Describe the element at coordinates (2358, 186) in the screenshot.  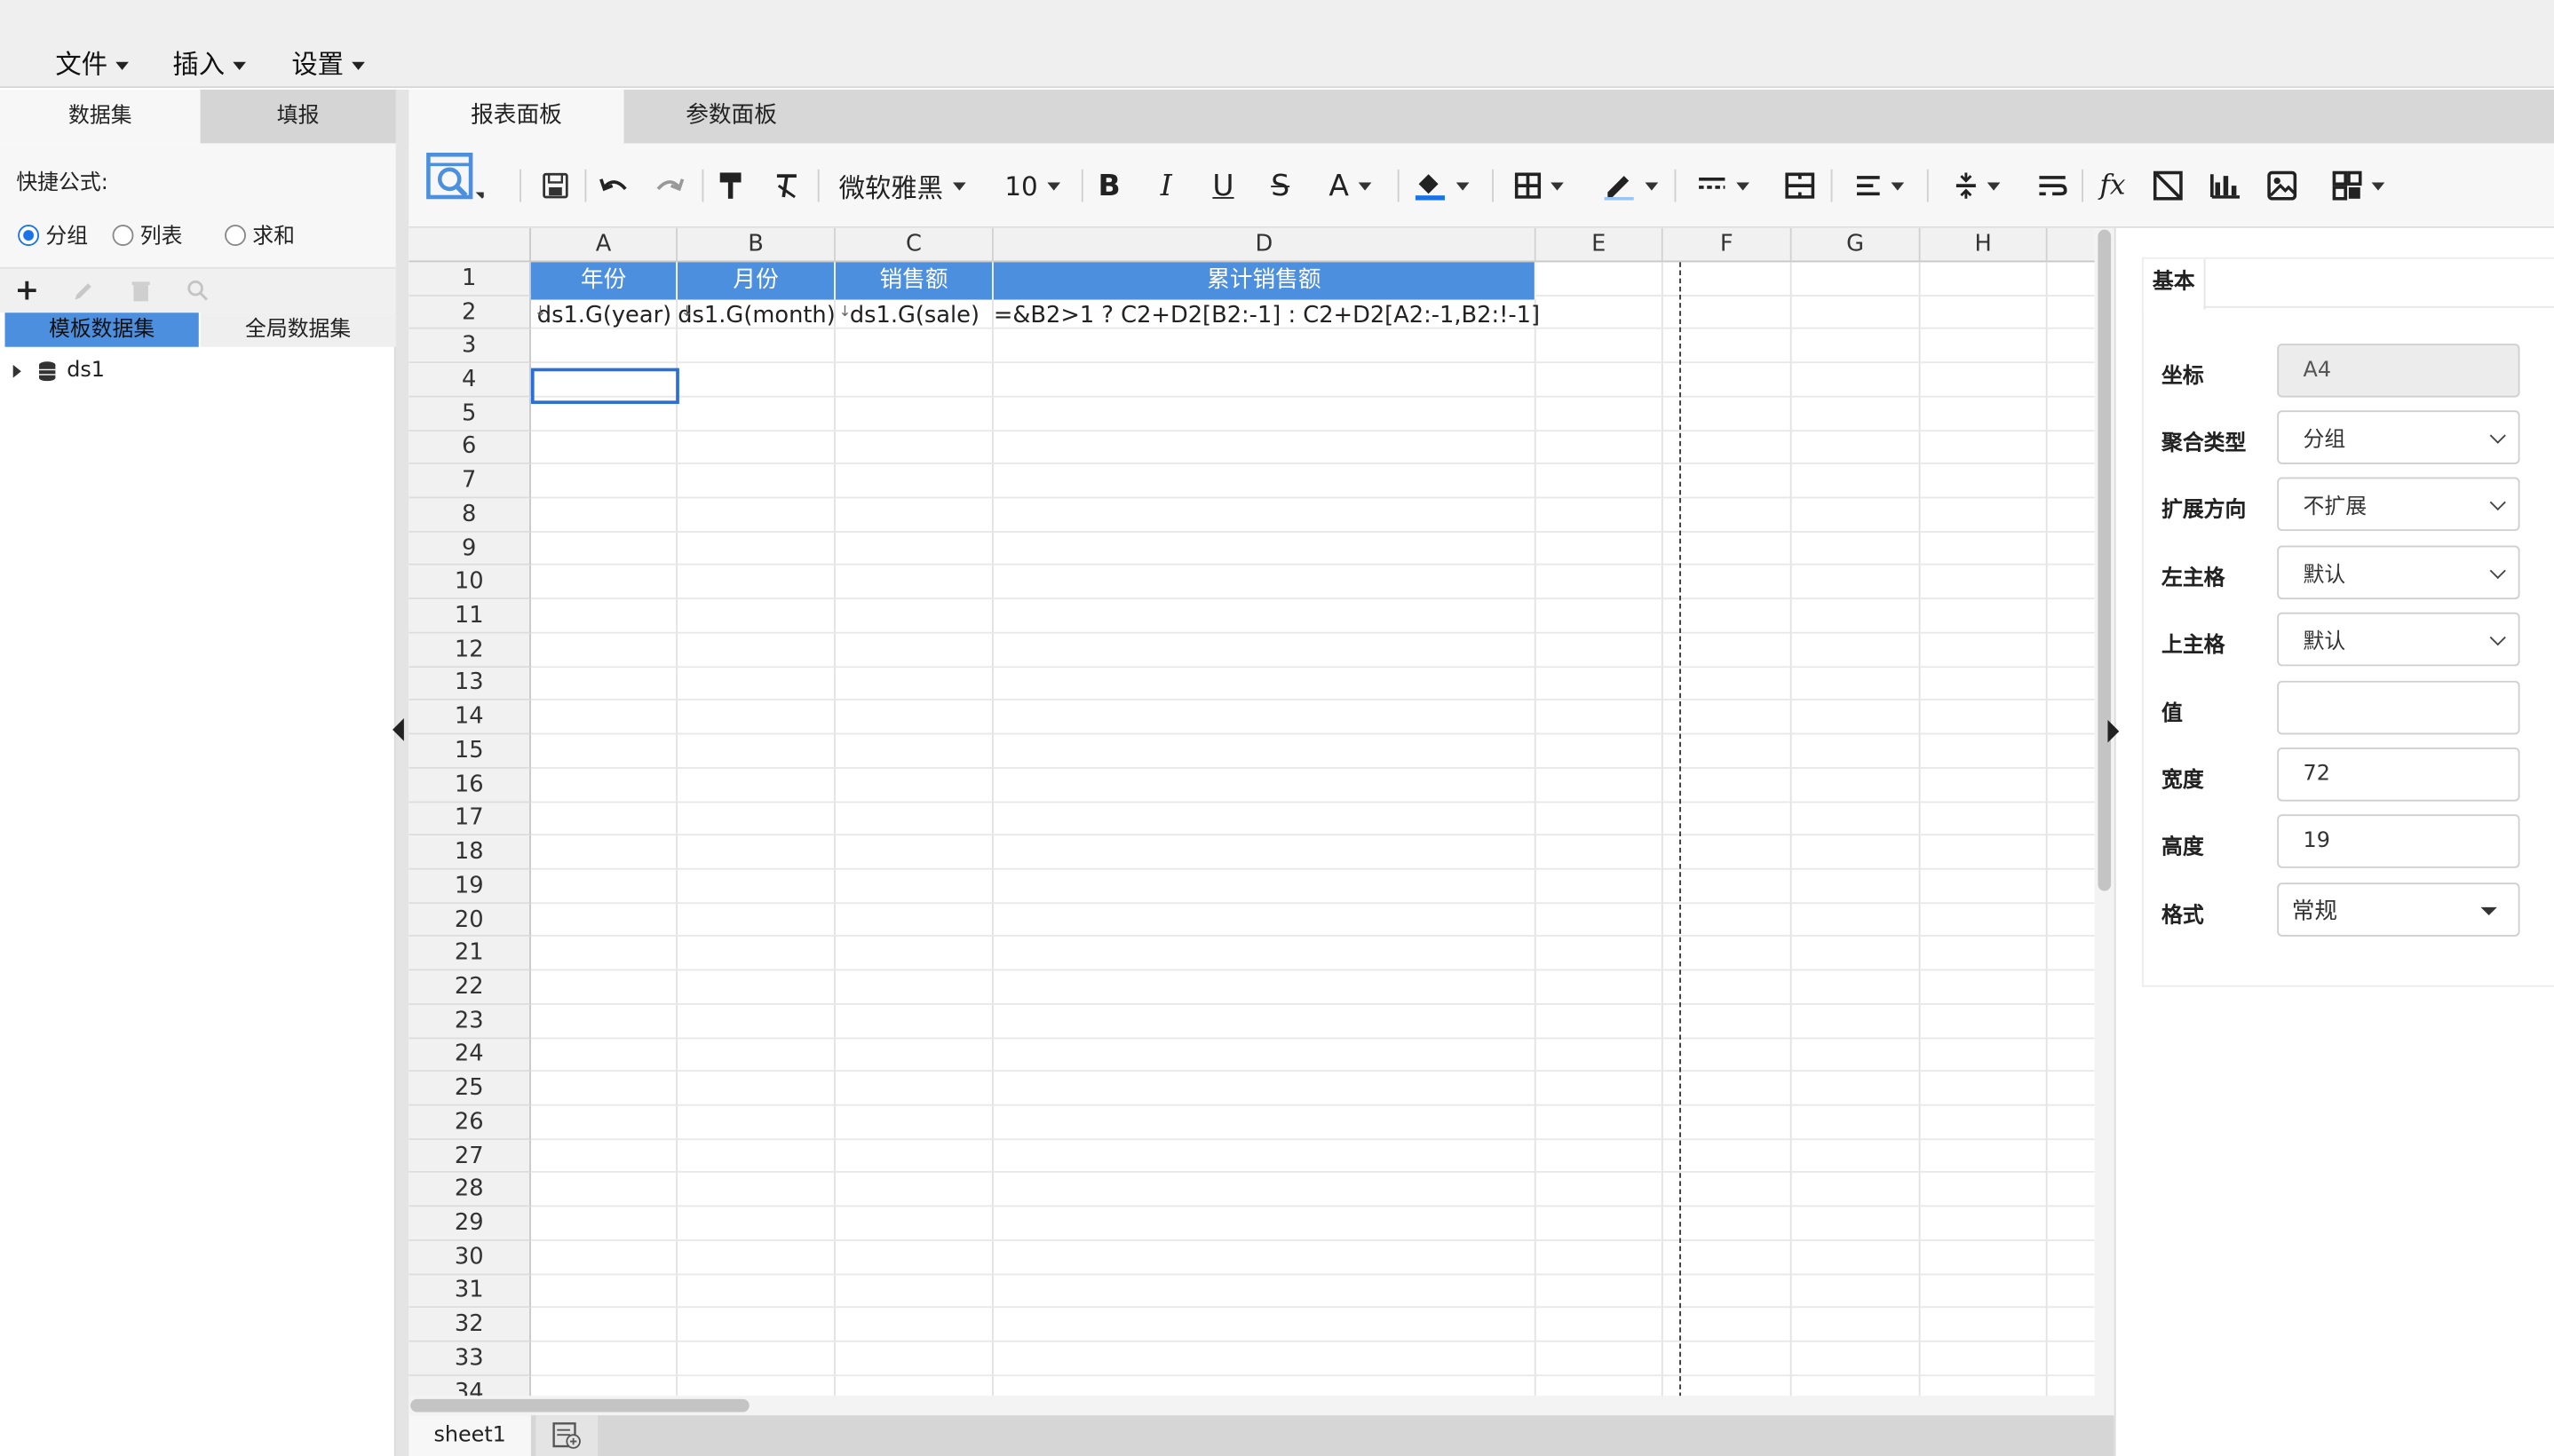
I see `more-widgets-button` at that location.